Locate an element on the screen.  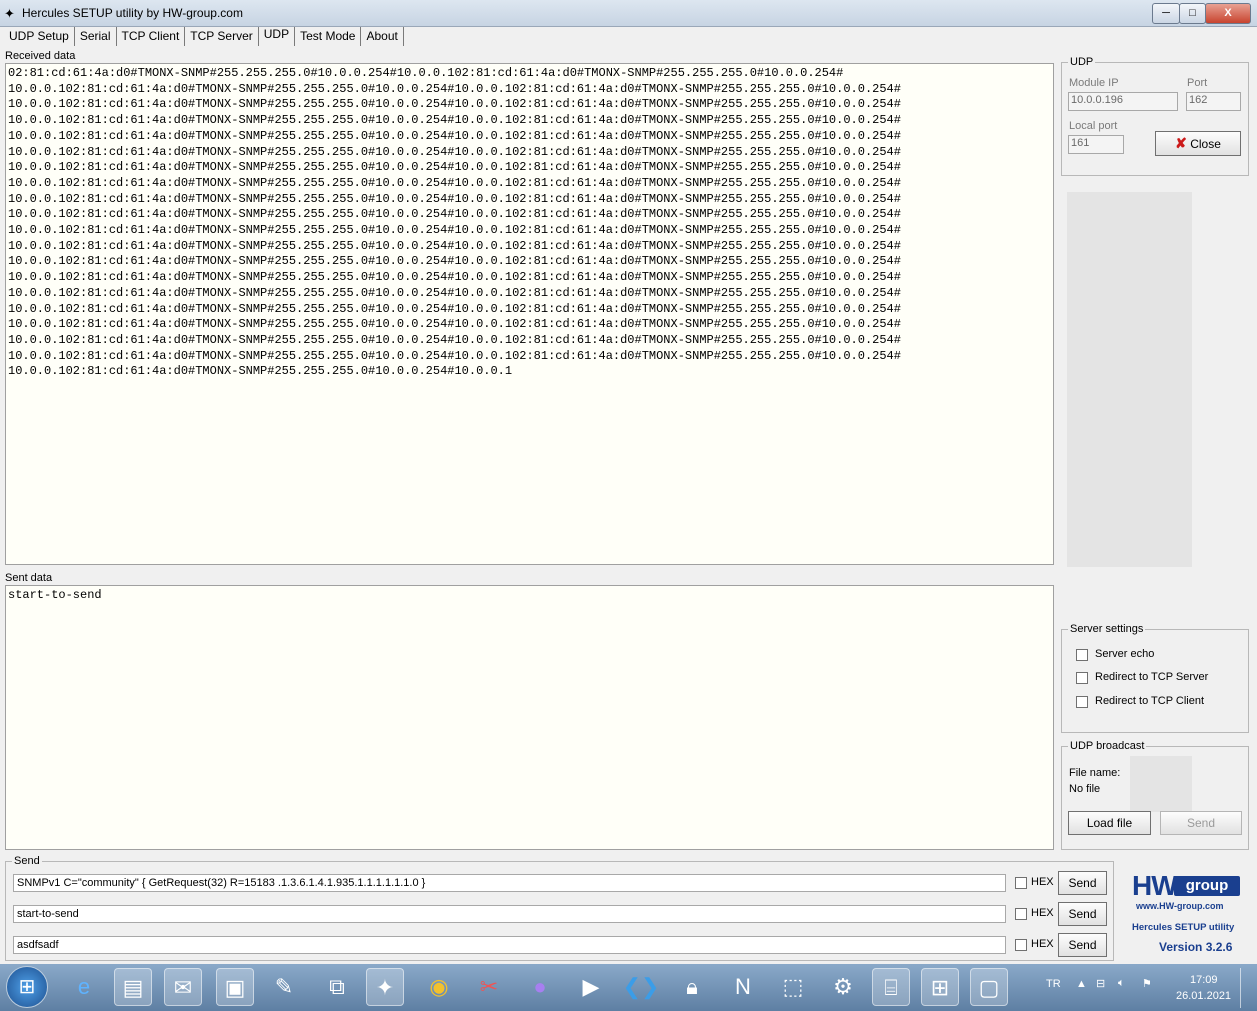
vscode-icon: ❮❯ is located at coordinates (641, 987).